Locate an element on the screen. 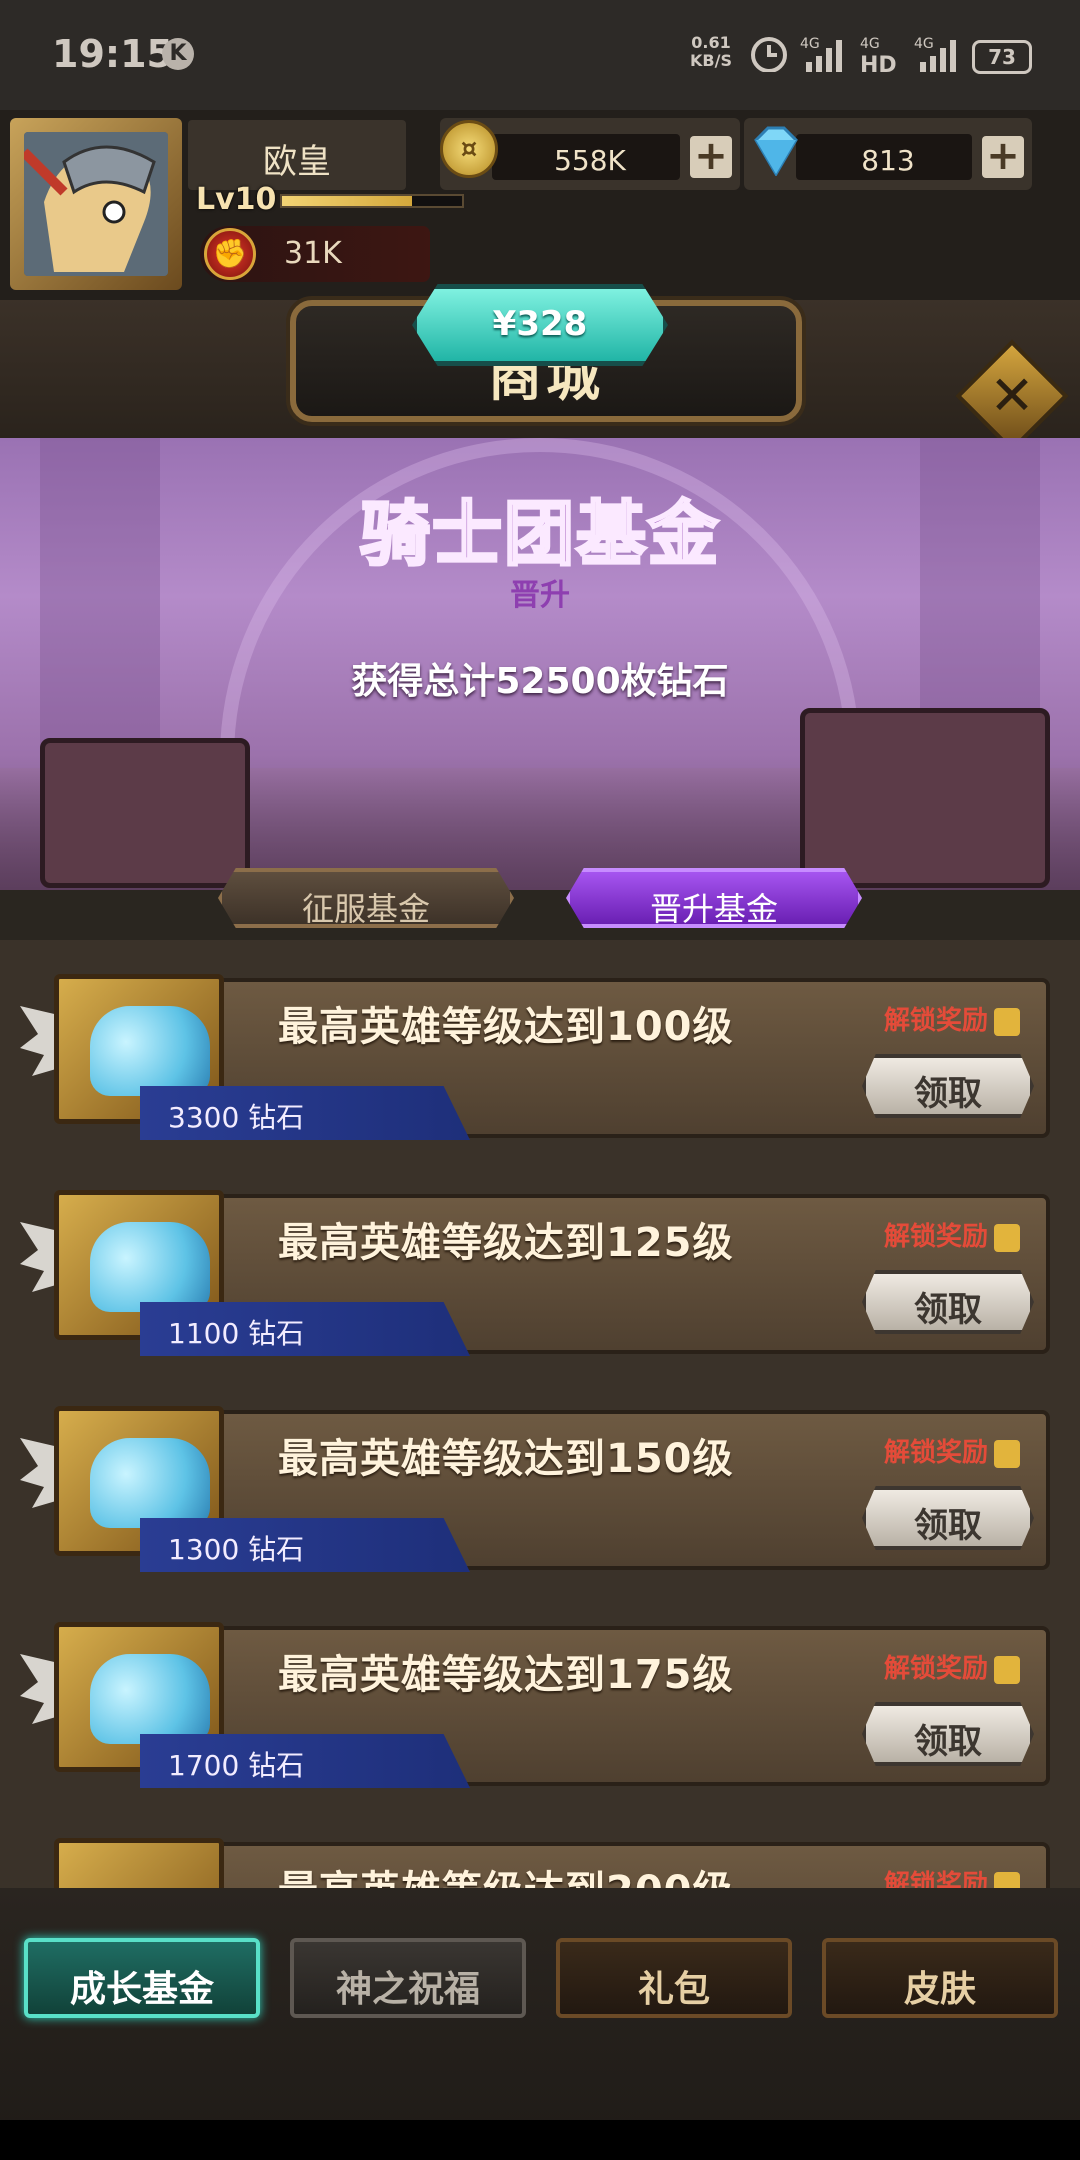 Image resolution: width=1080 pixels, height=2160 pixels. signal2-label: 4G is located at coordinates (924, 44).